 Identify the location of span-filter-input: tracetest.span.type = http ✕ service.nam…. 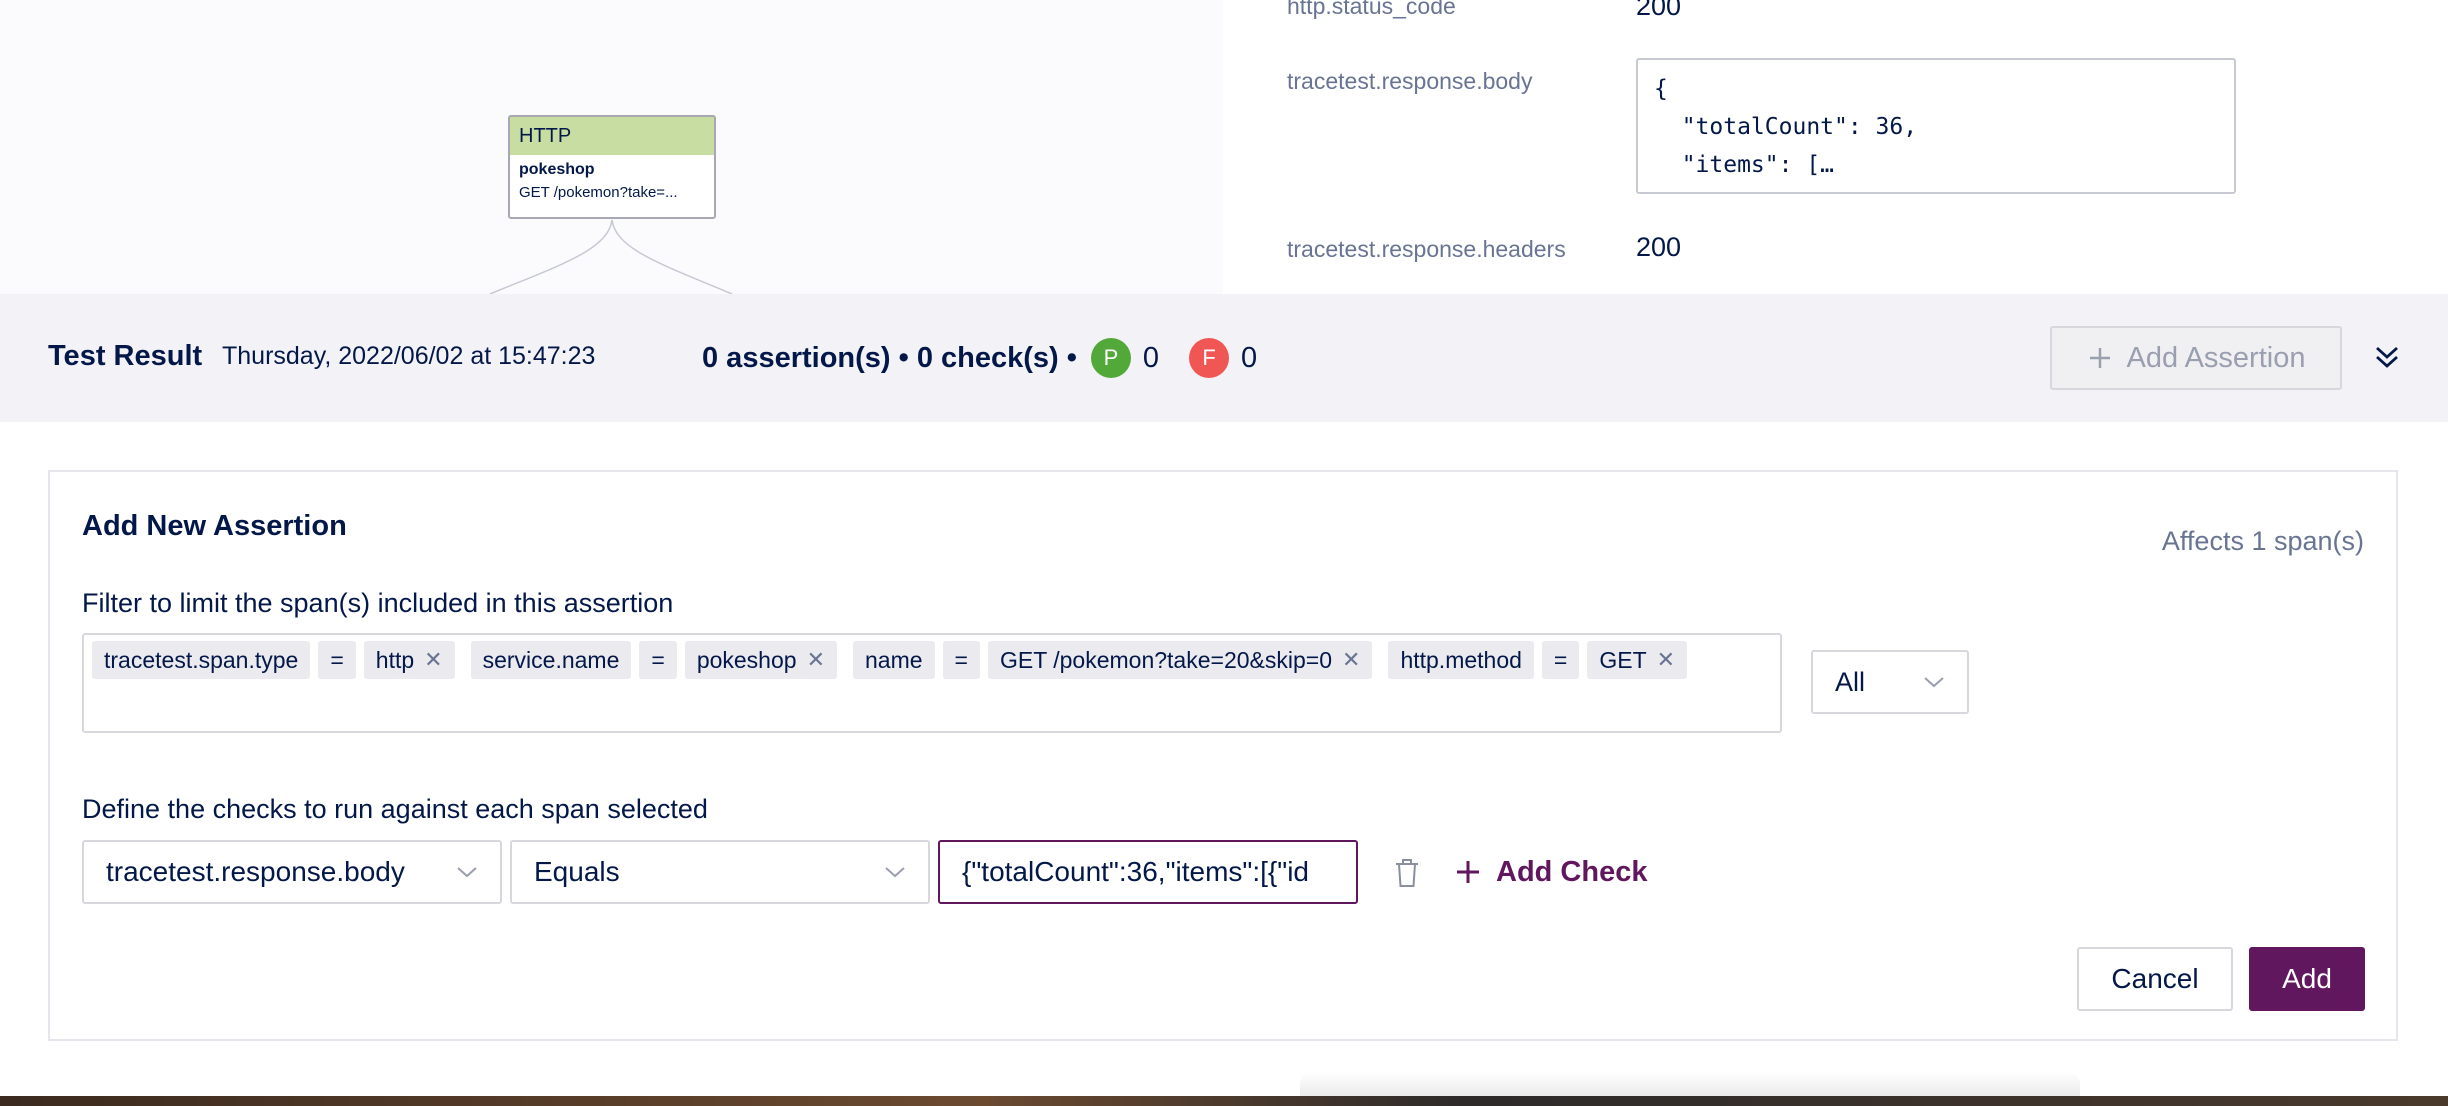
(932, 683).